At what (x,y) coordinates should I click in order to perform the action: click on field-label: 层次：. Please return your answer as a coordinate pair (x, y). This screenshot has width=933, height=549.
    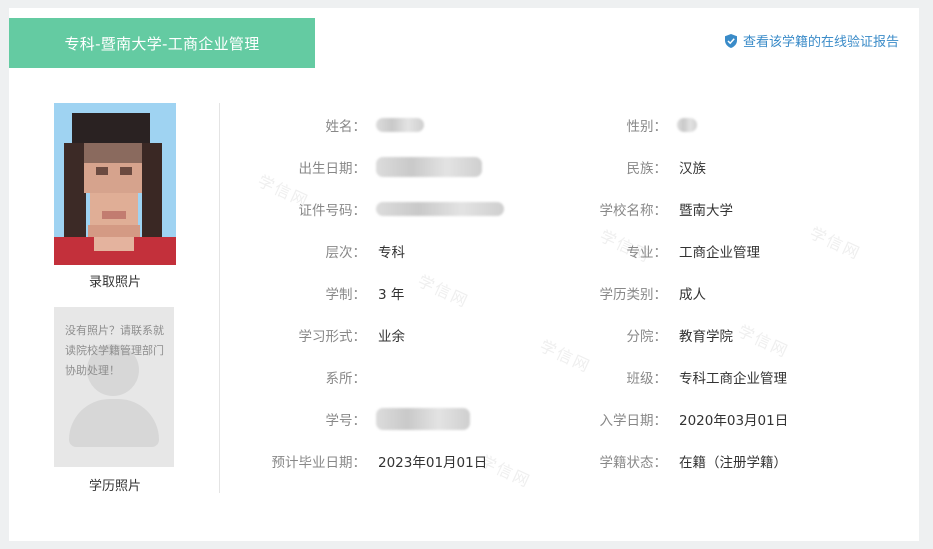
    Looking at the image, I should click on (346, 253).